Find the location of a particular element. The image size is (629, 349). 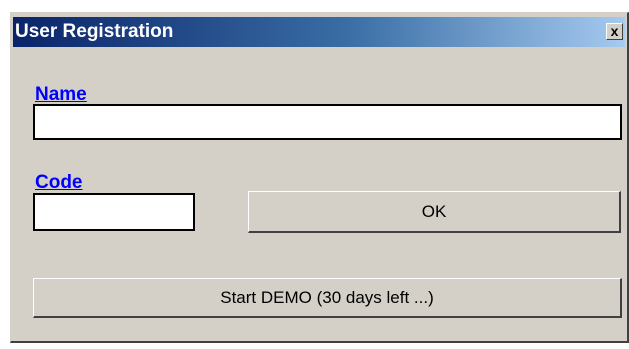

code-label: Code is located at coordinates (59, 182).